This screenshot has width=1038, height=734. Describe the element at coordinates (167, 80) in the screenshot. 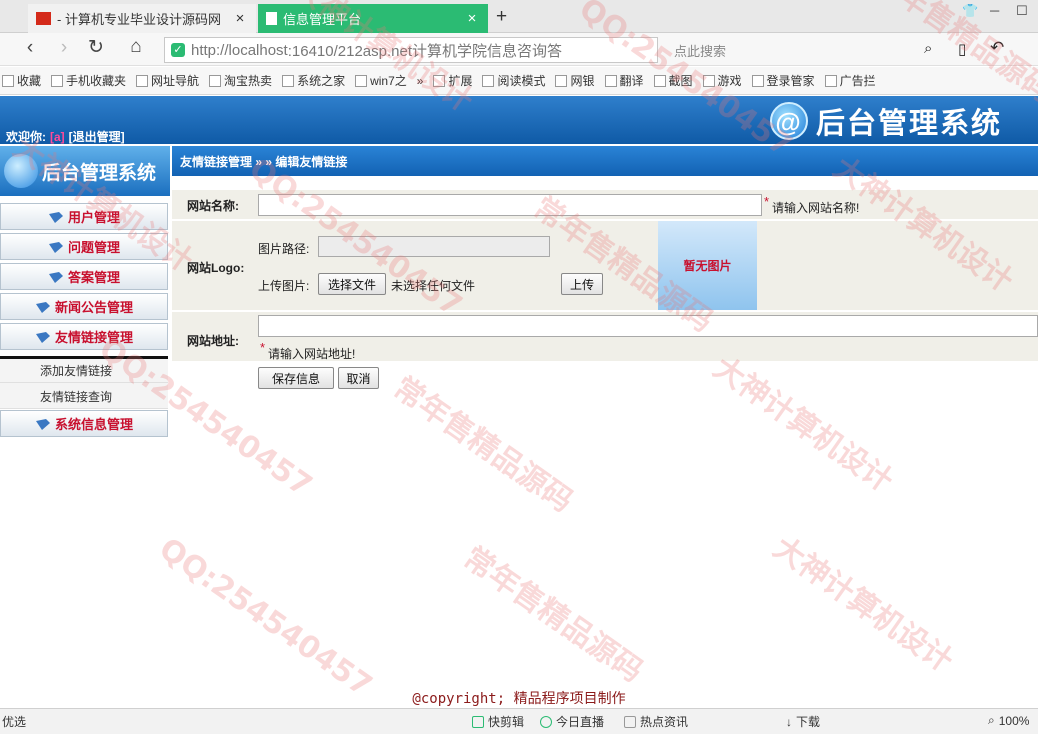

I see `bookmark-item: 网址导航` at that location.